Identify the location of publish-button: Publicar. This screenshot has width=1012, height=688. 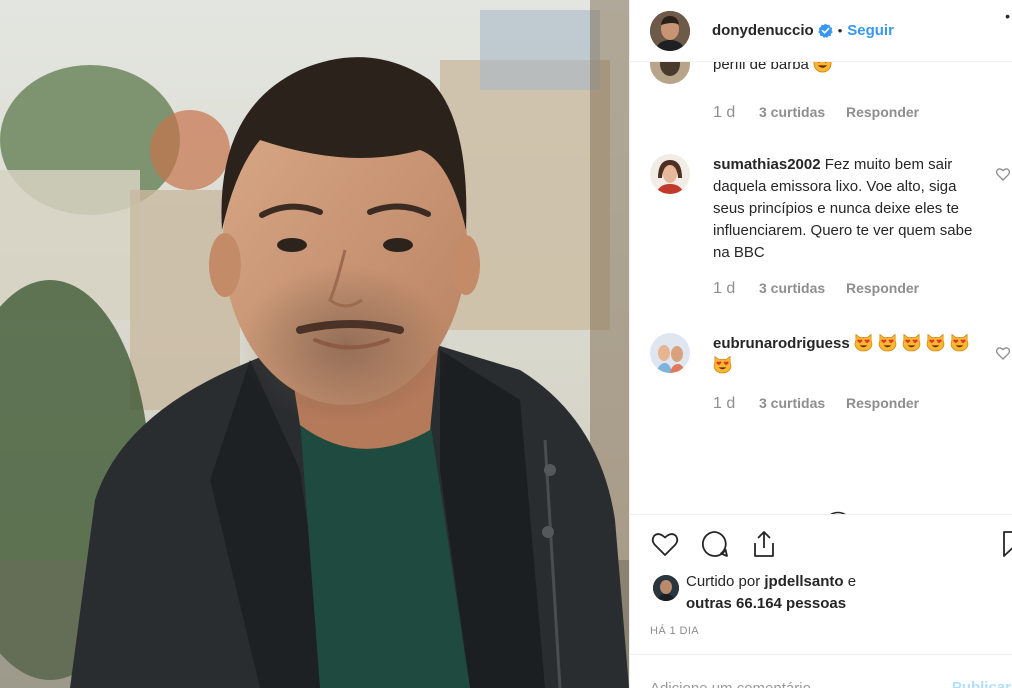
(981, 683).